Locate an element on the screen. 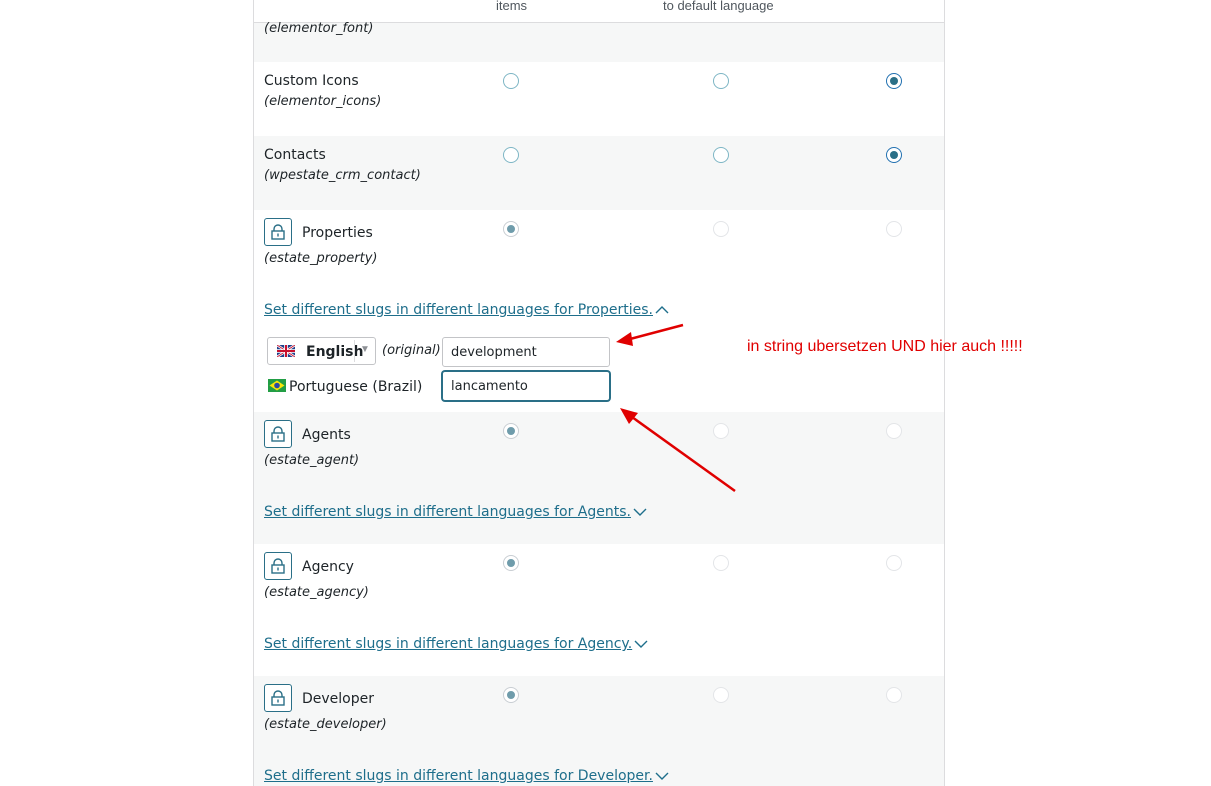  arrowhead-original is located at coordinates (624, 339).